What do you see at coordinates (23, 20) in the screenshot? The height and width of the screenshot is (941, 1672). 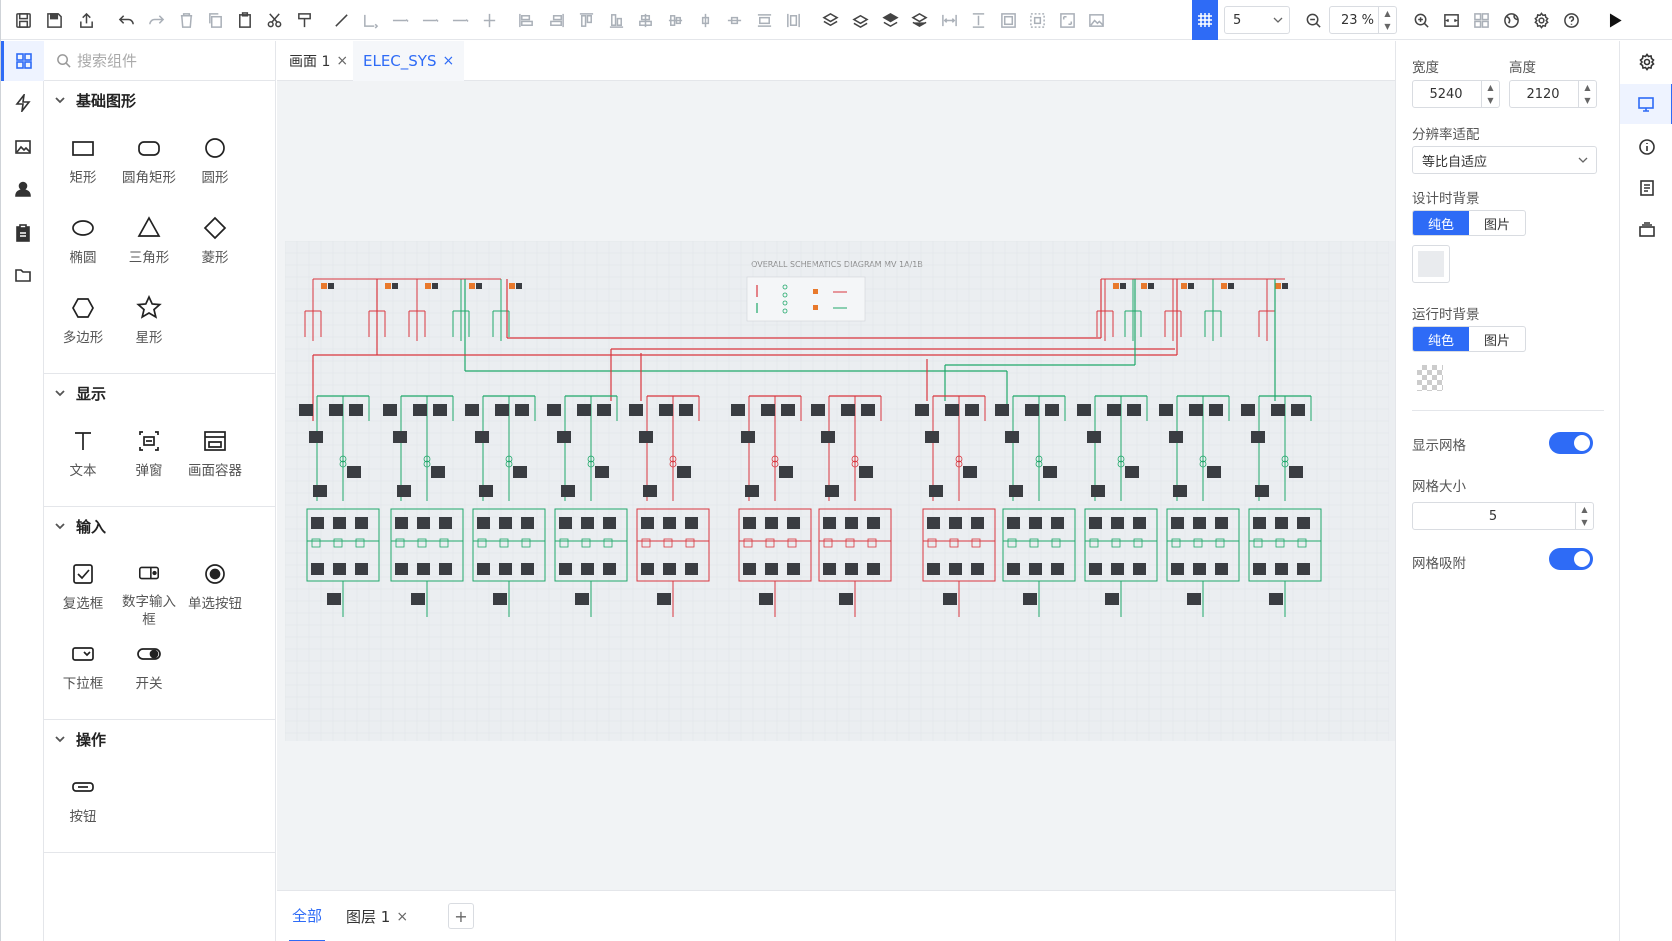 I see `new-file-icon` at bounding box center [23, 20].